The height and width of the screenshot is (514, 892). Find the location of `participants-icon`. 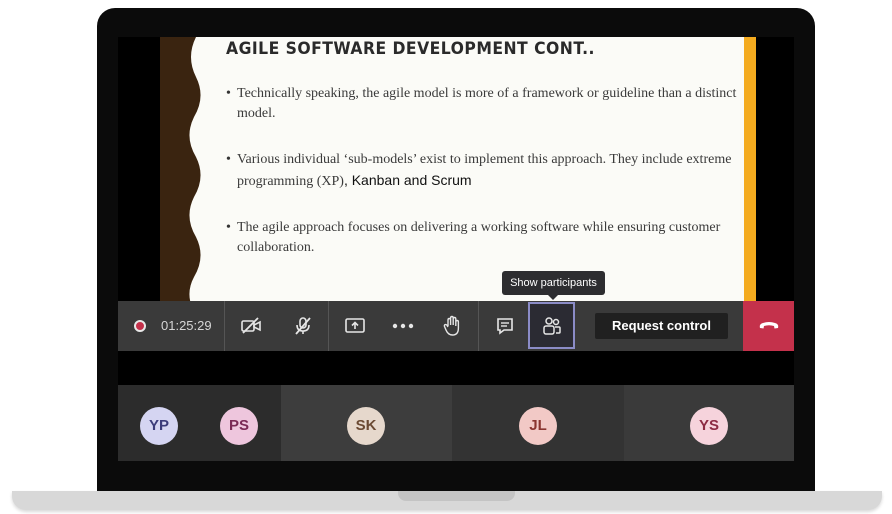

participants-icon is located at coordinates (551, 325).